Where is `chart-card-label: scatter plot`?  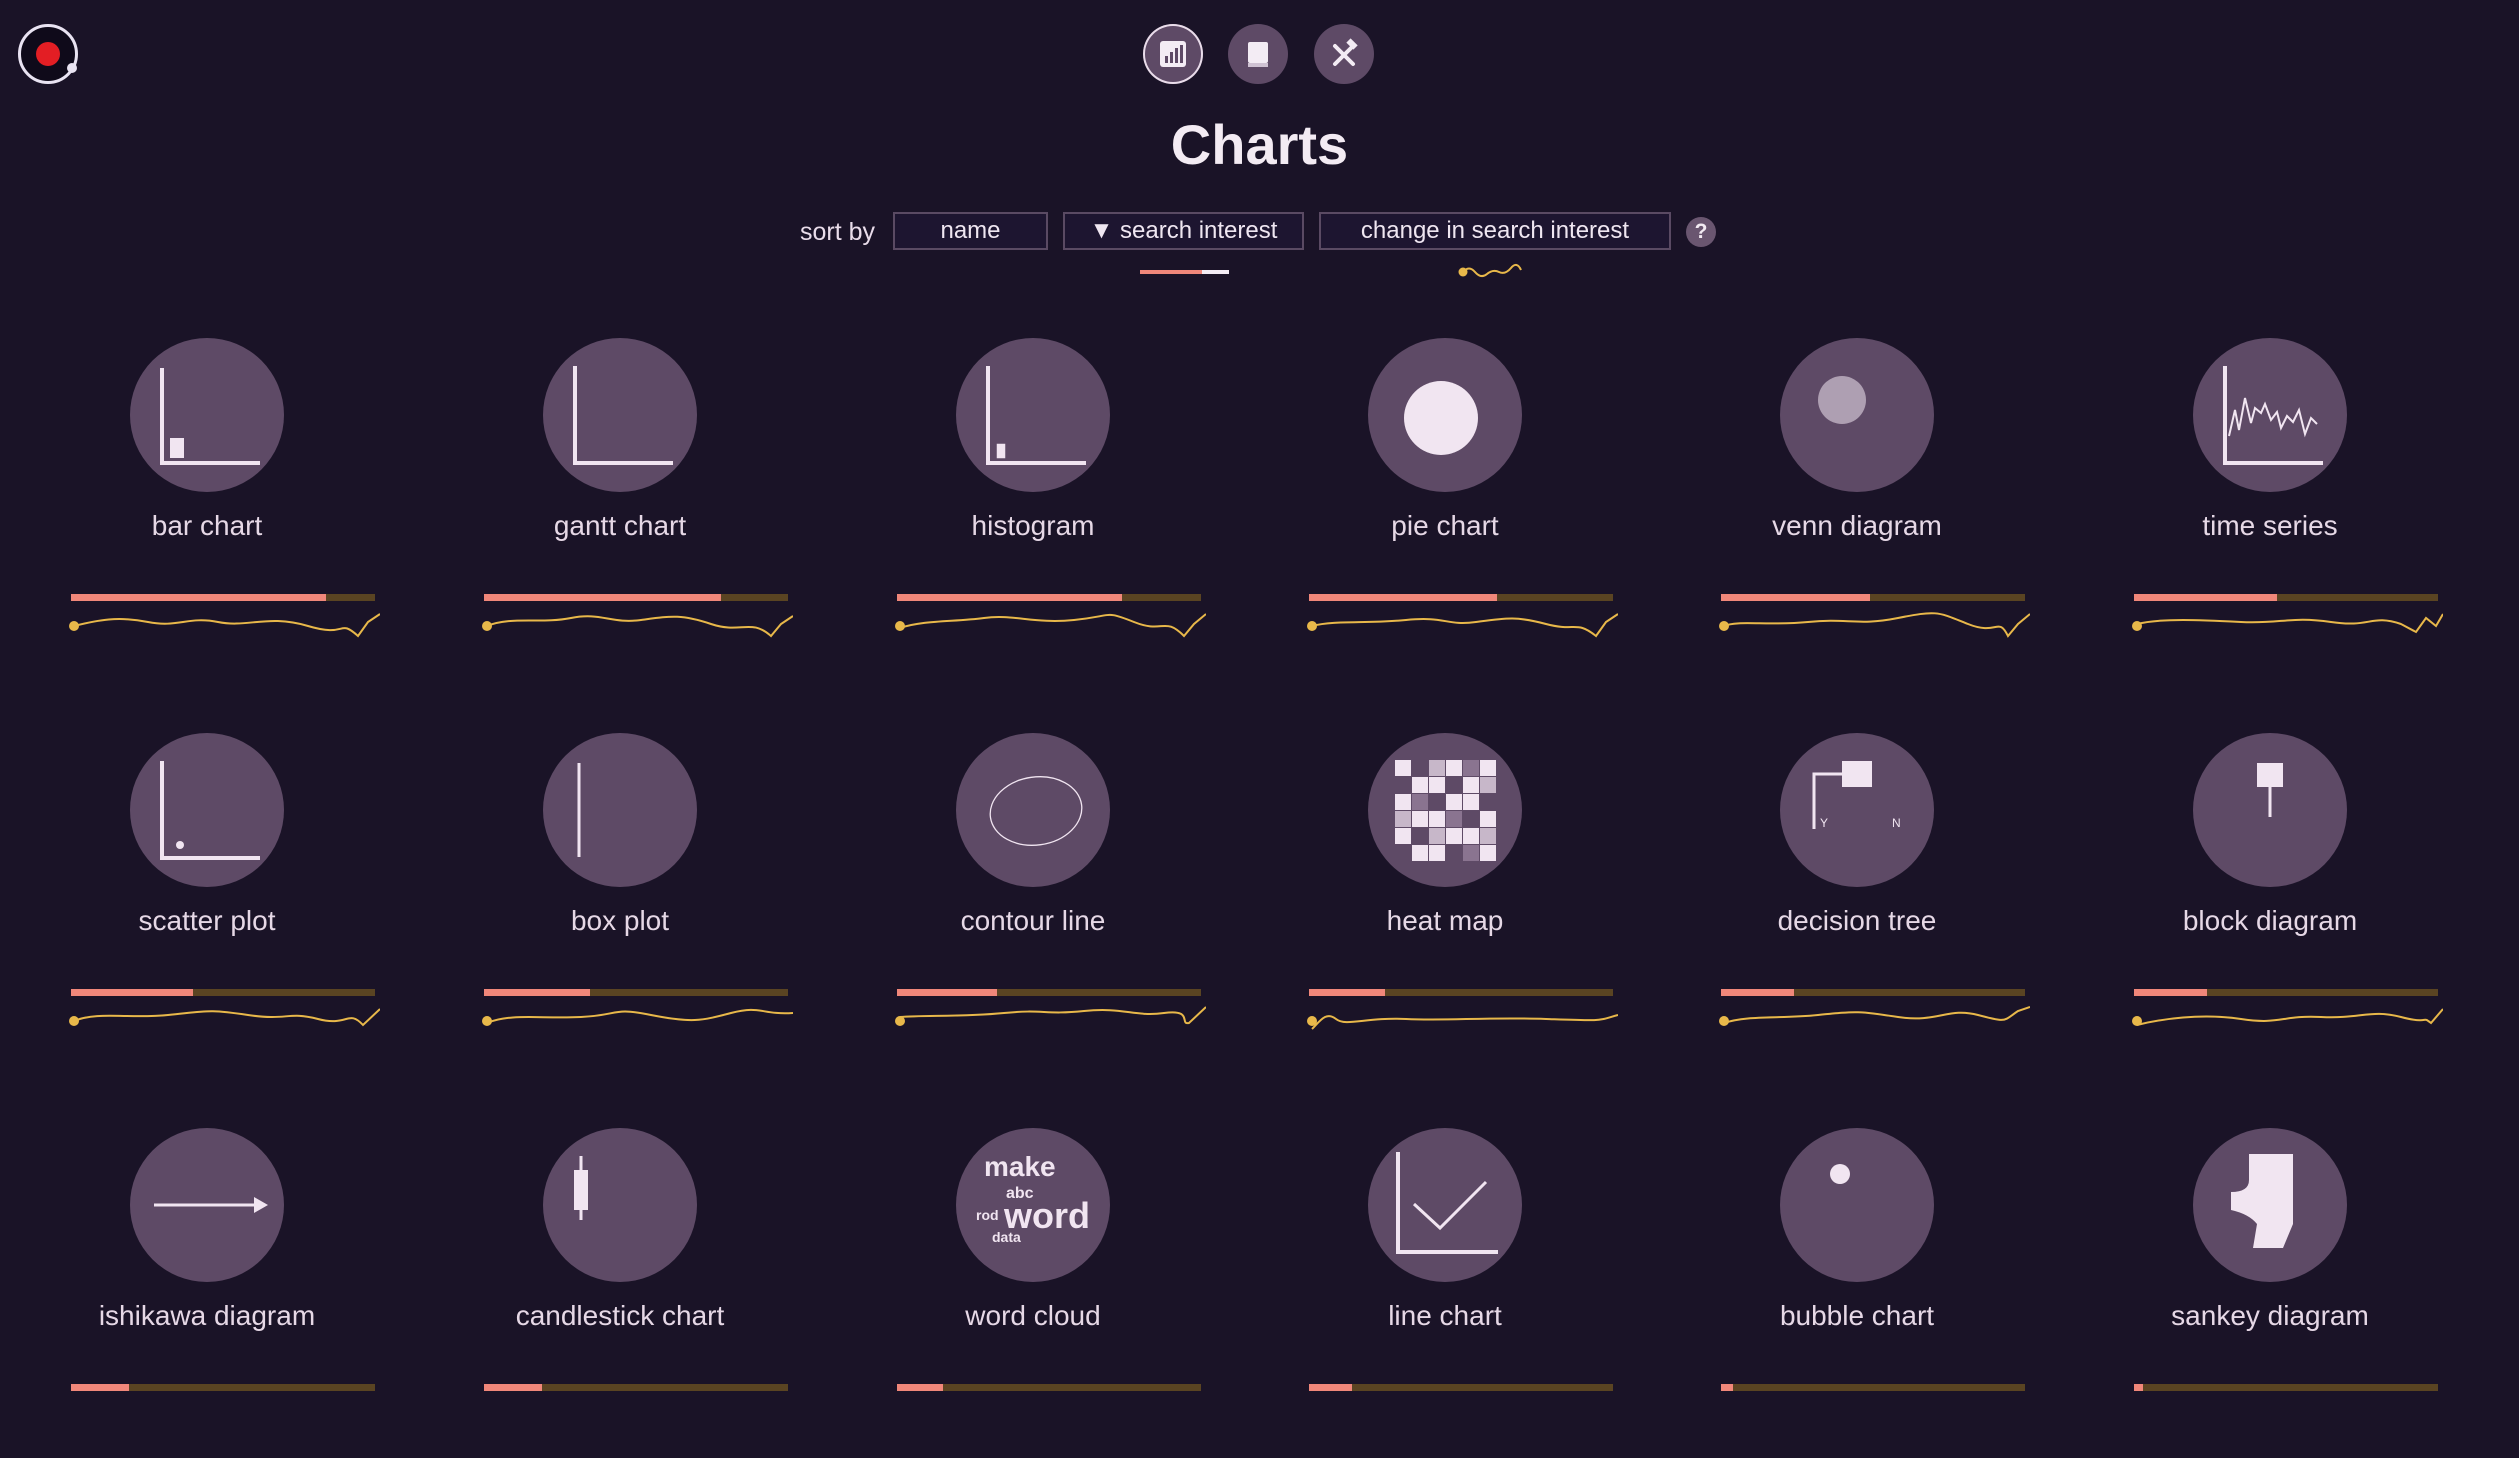 chart-card-label: scatter plot is located at coordinates (207, 921).